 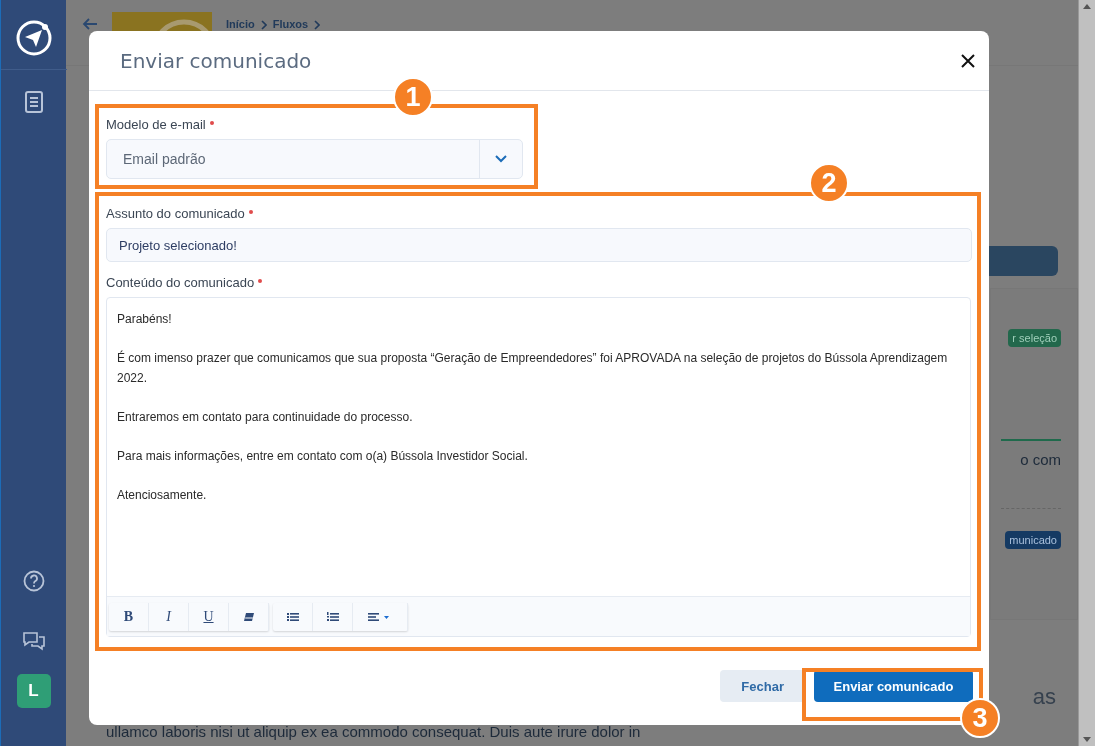 What do you see at coordinates (533, 368) in the screenshot?
I see `editor-paragraph: É com imenso prazer que comunicamos que sua proposta “Geração de Empreendedores” foi APROVADA na seleção de projetos do Bússola Aprendizagem 2022.` at bounding box center [533, 368].